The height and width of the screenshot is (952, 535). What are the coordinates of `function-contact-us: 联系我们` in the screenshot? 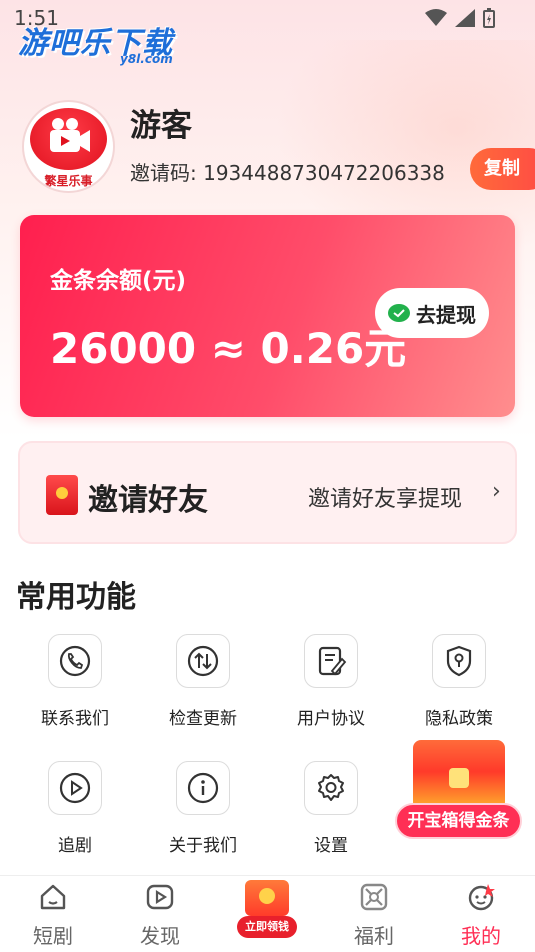 It's located at (75, 681).